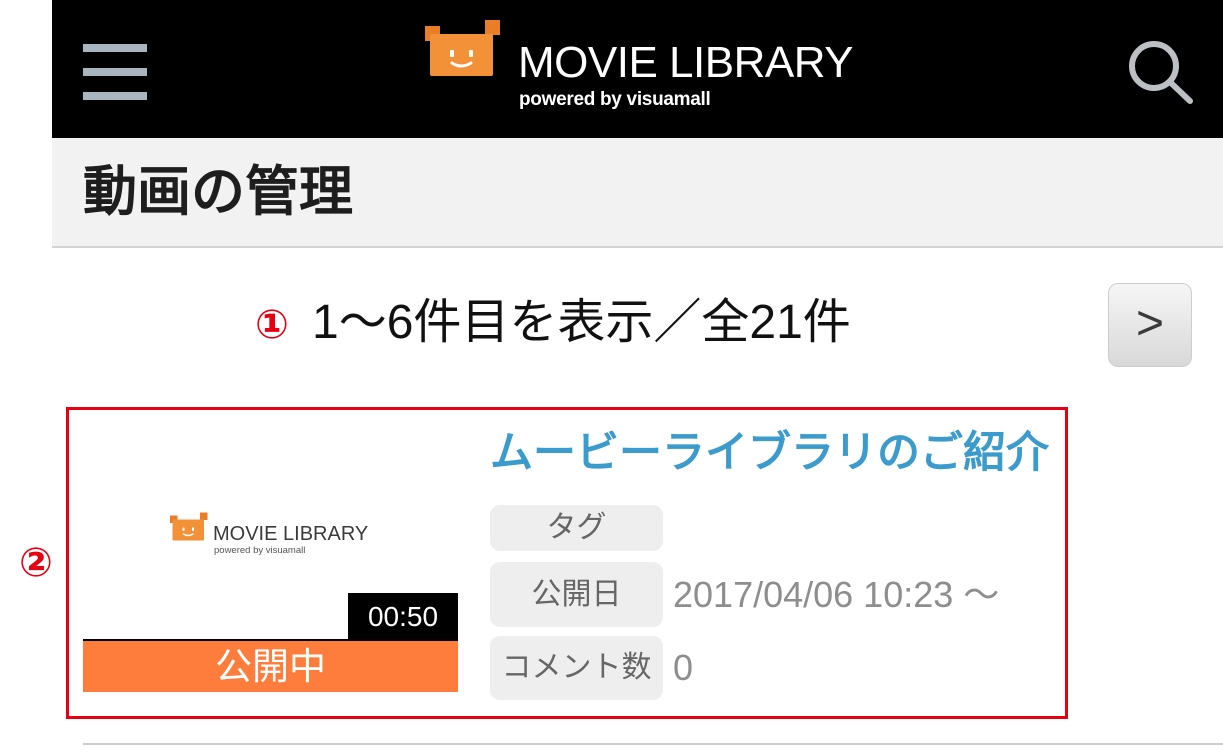  I want to click on logo-subtitle: powered by visuamall, so click(615, 99).